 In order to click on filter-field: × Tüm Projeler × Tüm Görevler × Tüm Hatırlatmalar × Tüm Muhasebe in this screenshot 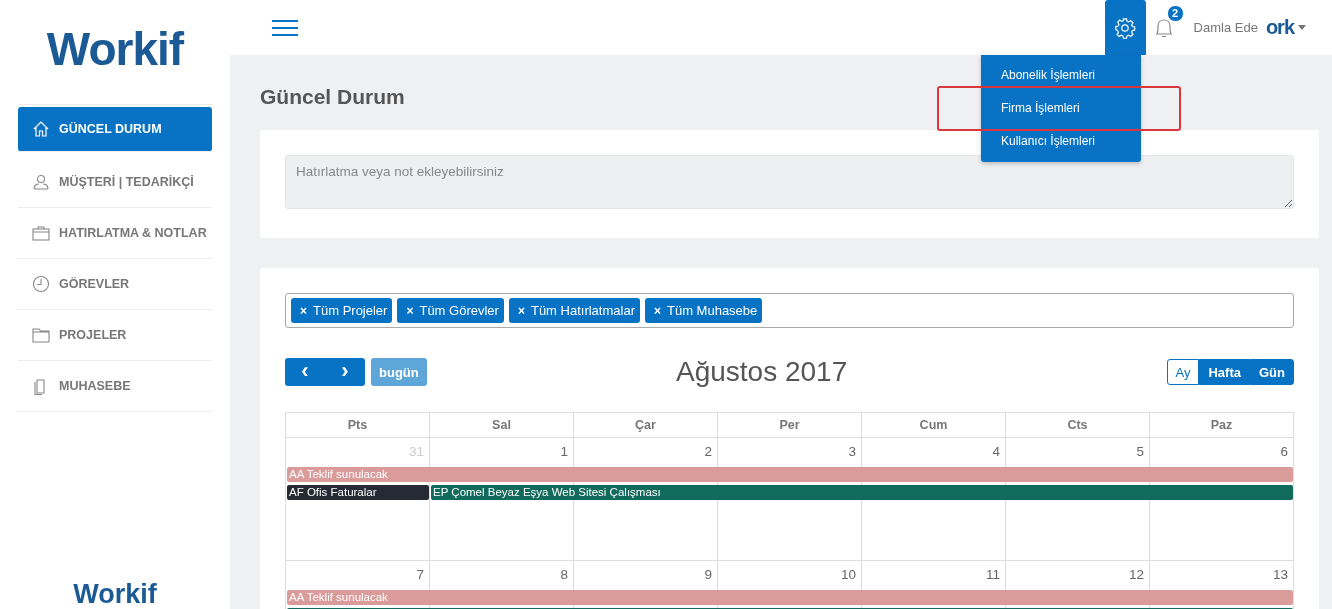, I will do `click(789, 310)`.